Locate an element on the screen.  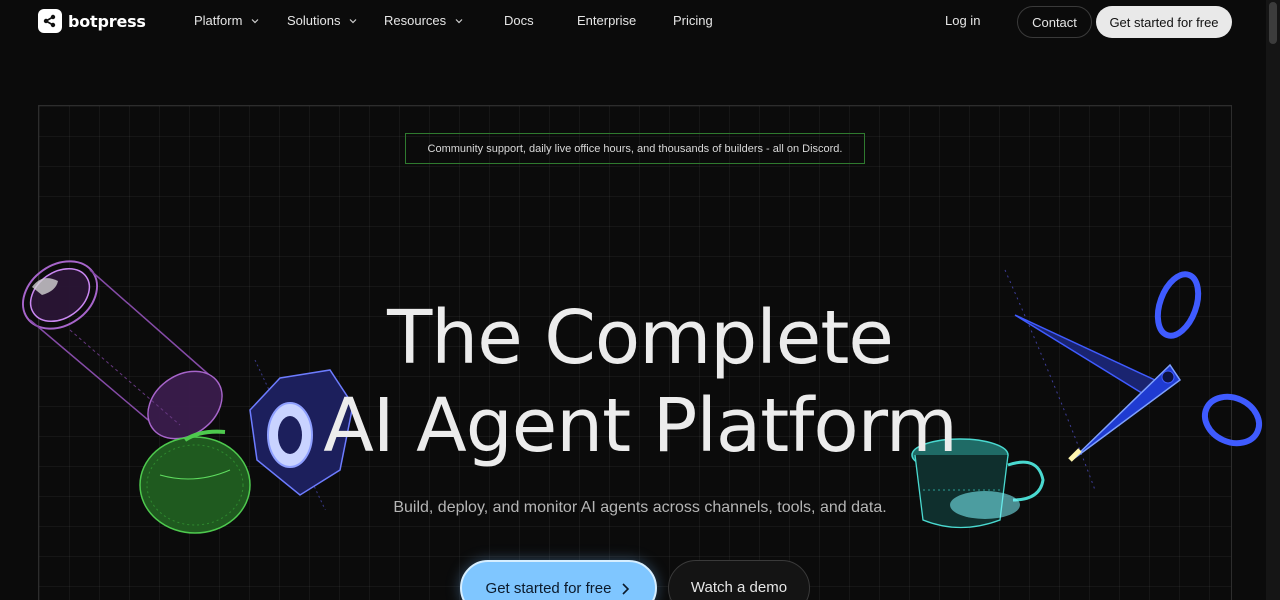
nav-item-label: Pricing is located at coordinates (693, 20).